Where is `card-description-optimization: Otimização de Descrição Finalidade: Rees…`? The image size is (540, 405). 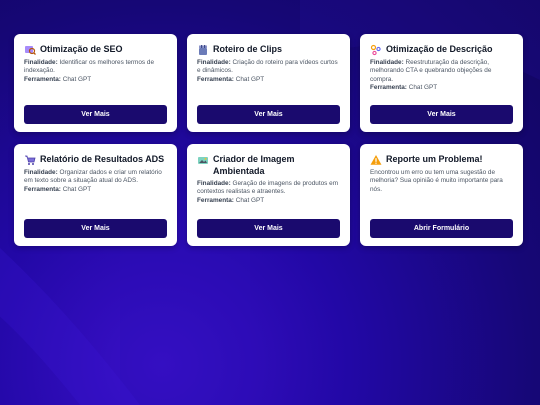 card-description-optimization: Otimização de Descrição Finalidade: Rees… is located at coordinates (441, 83).